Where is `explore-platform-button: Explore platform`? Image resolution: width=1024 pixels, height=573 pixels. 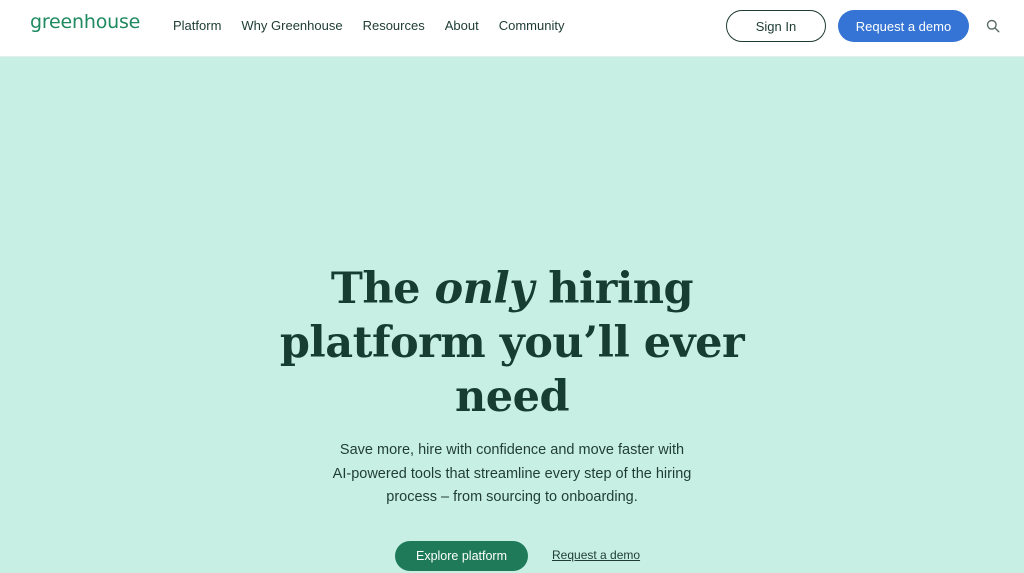 explore-platform-button: Explore platform is located at coordinates (461, 556).